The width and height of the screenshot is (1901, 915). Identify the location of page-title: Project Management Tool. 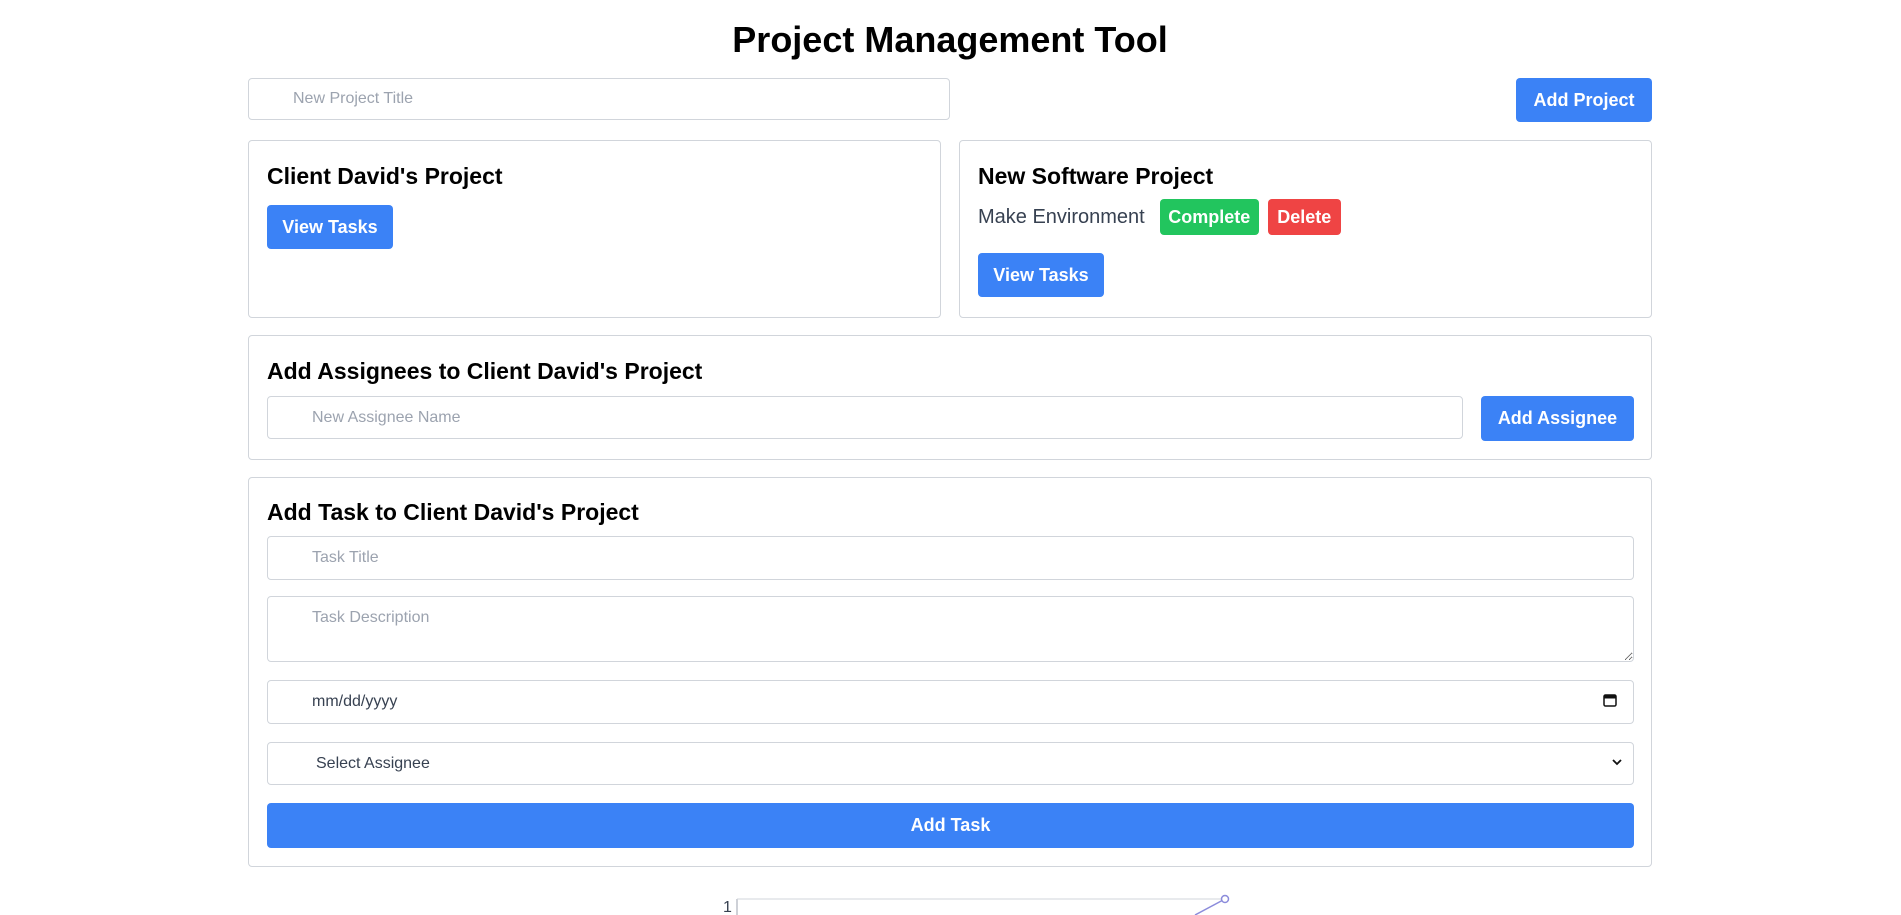
(950, 39).